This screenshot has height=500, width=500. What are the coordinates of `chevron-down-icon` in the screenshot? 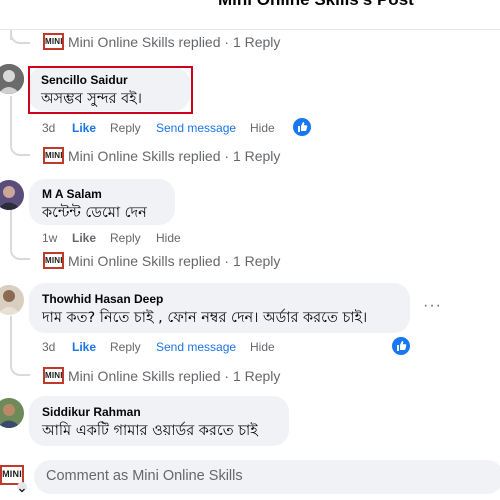 It's located at (22, 487).